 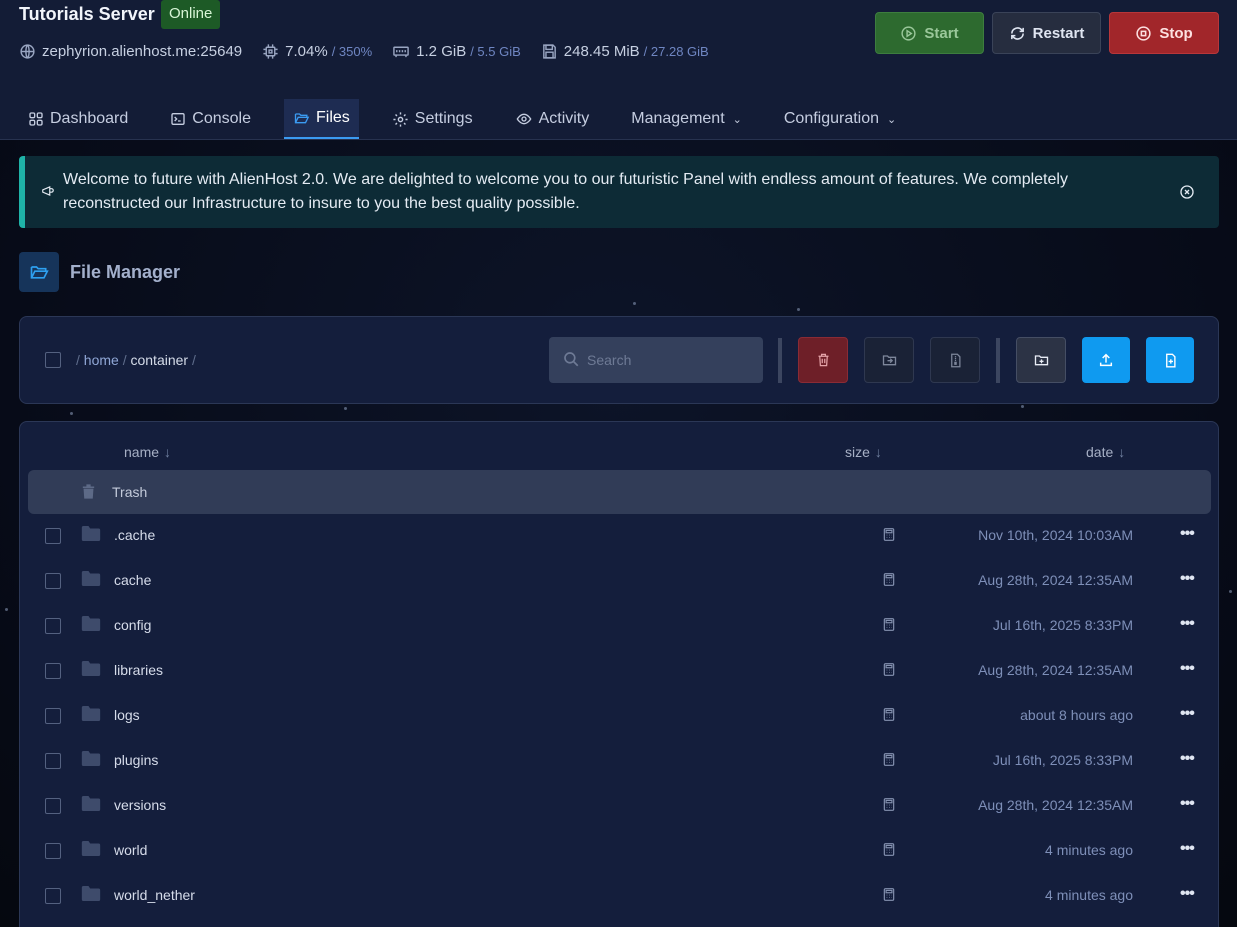 I want to click on column-header-name: name ↓, so click(x=147, y=452).